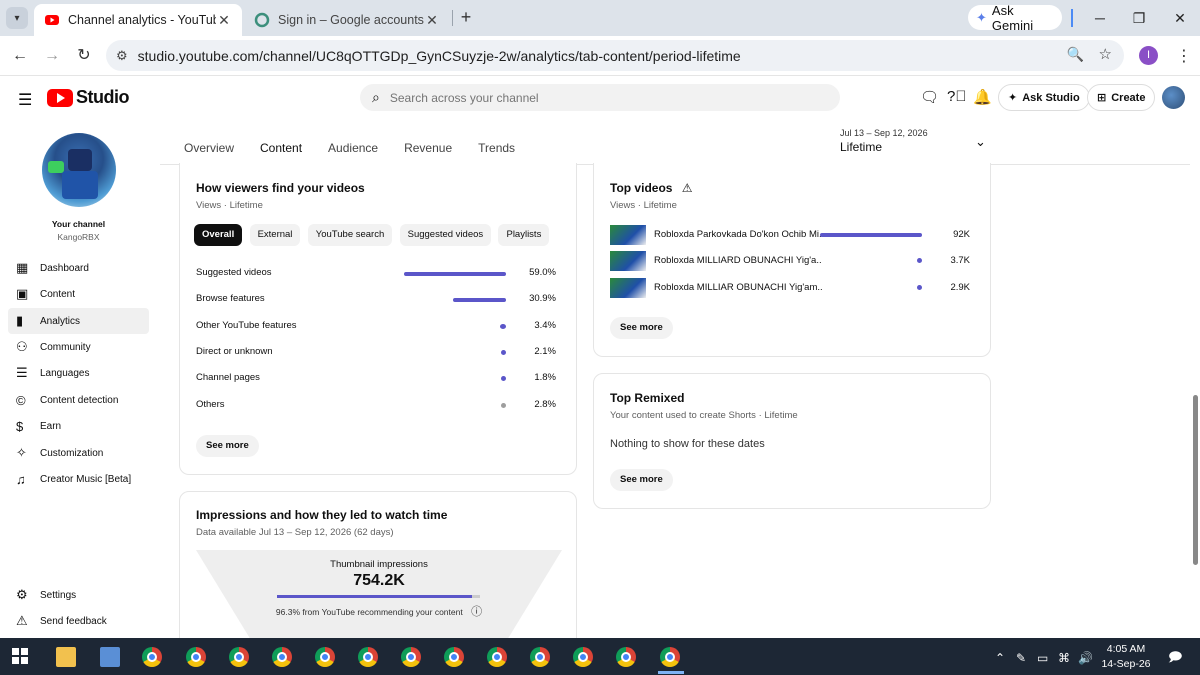  I want to click on ask-gemini-button: ✦ Ask Gemini, so click(1015, 17).